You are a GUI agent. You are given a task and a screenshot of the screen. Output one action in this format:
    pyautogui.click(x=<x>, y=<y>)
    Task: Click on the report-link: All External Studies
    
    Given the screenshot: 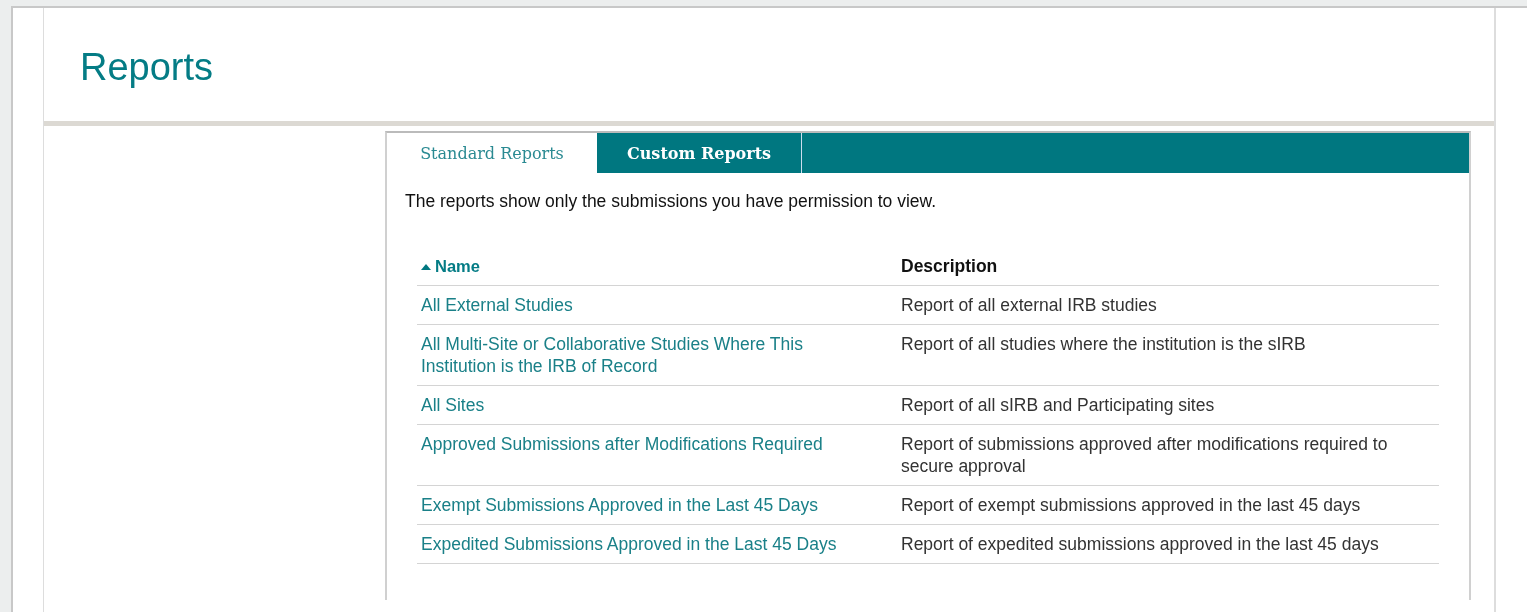 What is the action you would take?
    pyautogui.click(x=641, y=305)
    